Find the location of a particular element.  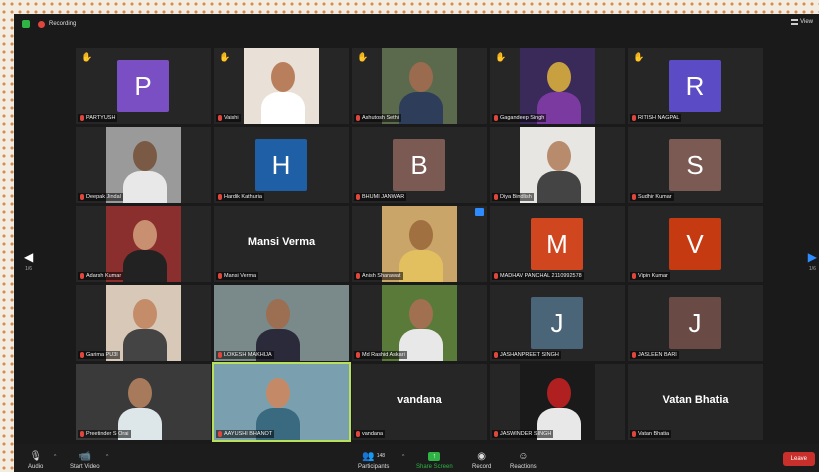

participant-tile: H Hardik Kathuria is located at coordinates (281, 165).